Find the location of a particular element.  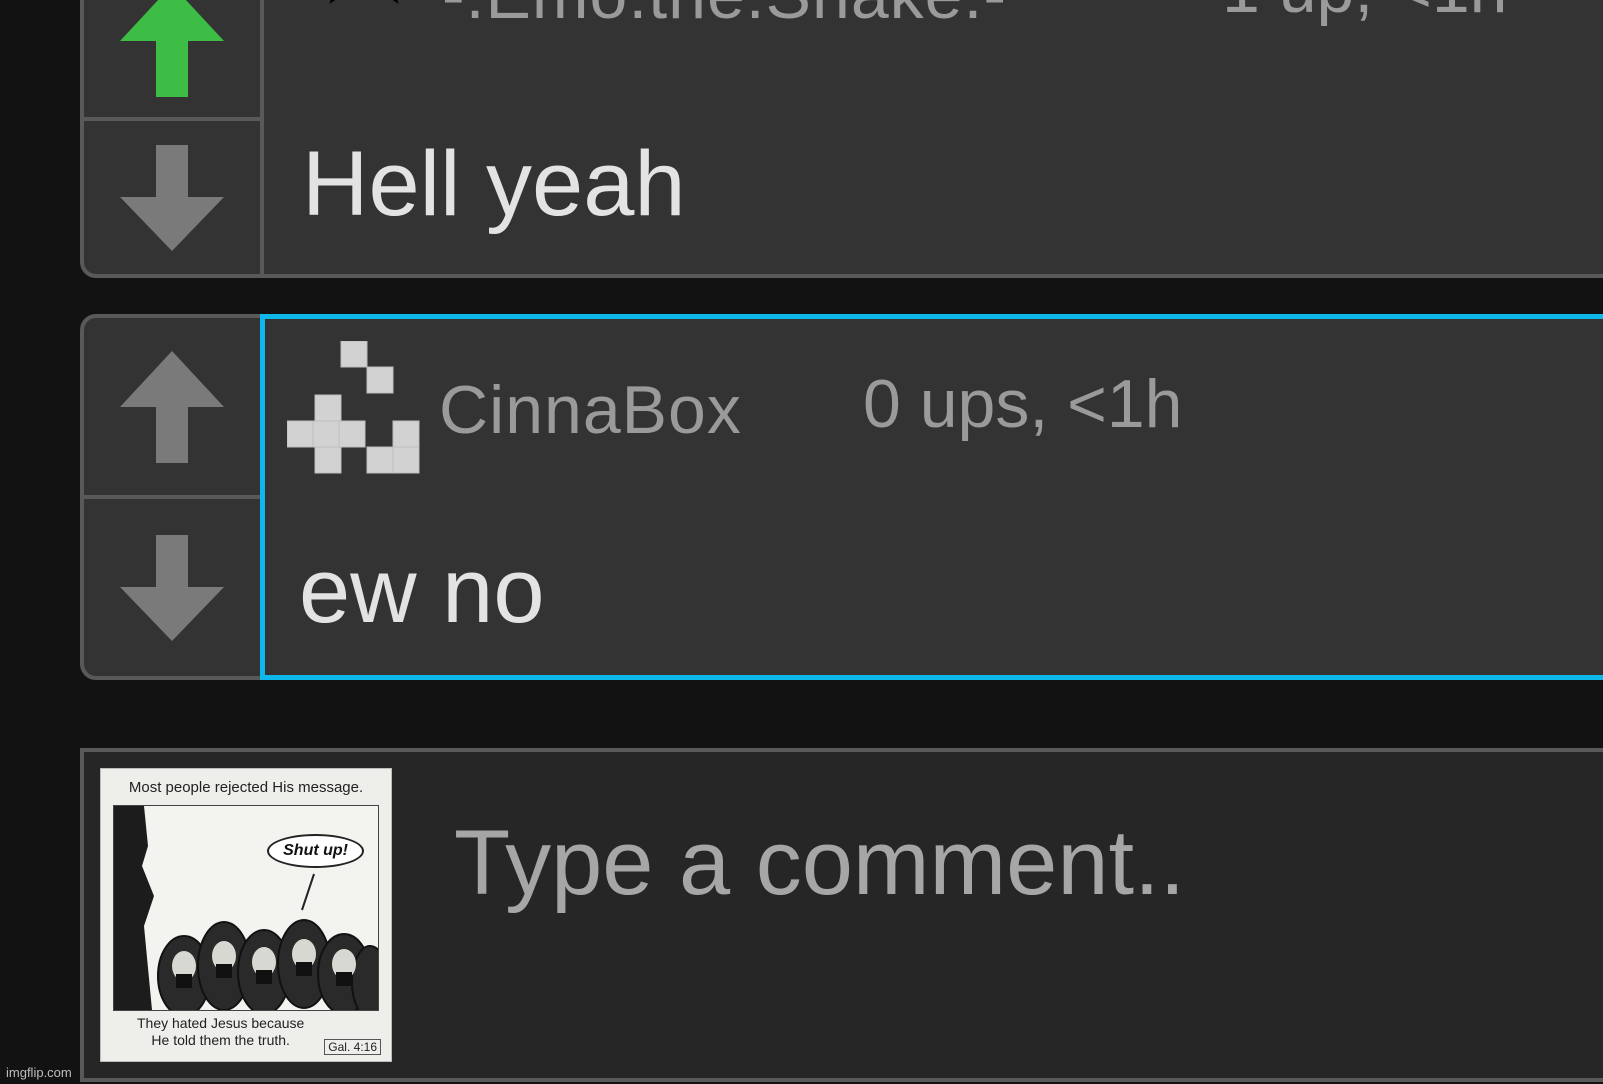

imgflip-watermark: imgflip.com is located at coordinates (39, 1072).